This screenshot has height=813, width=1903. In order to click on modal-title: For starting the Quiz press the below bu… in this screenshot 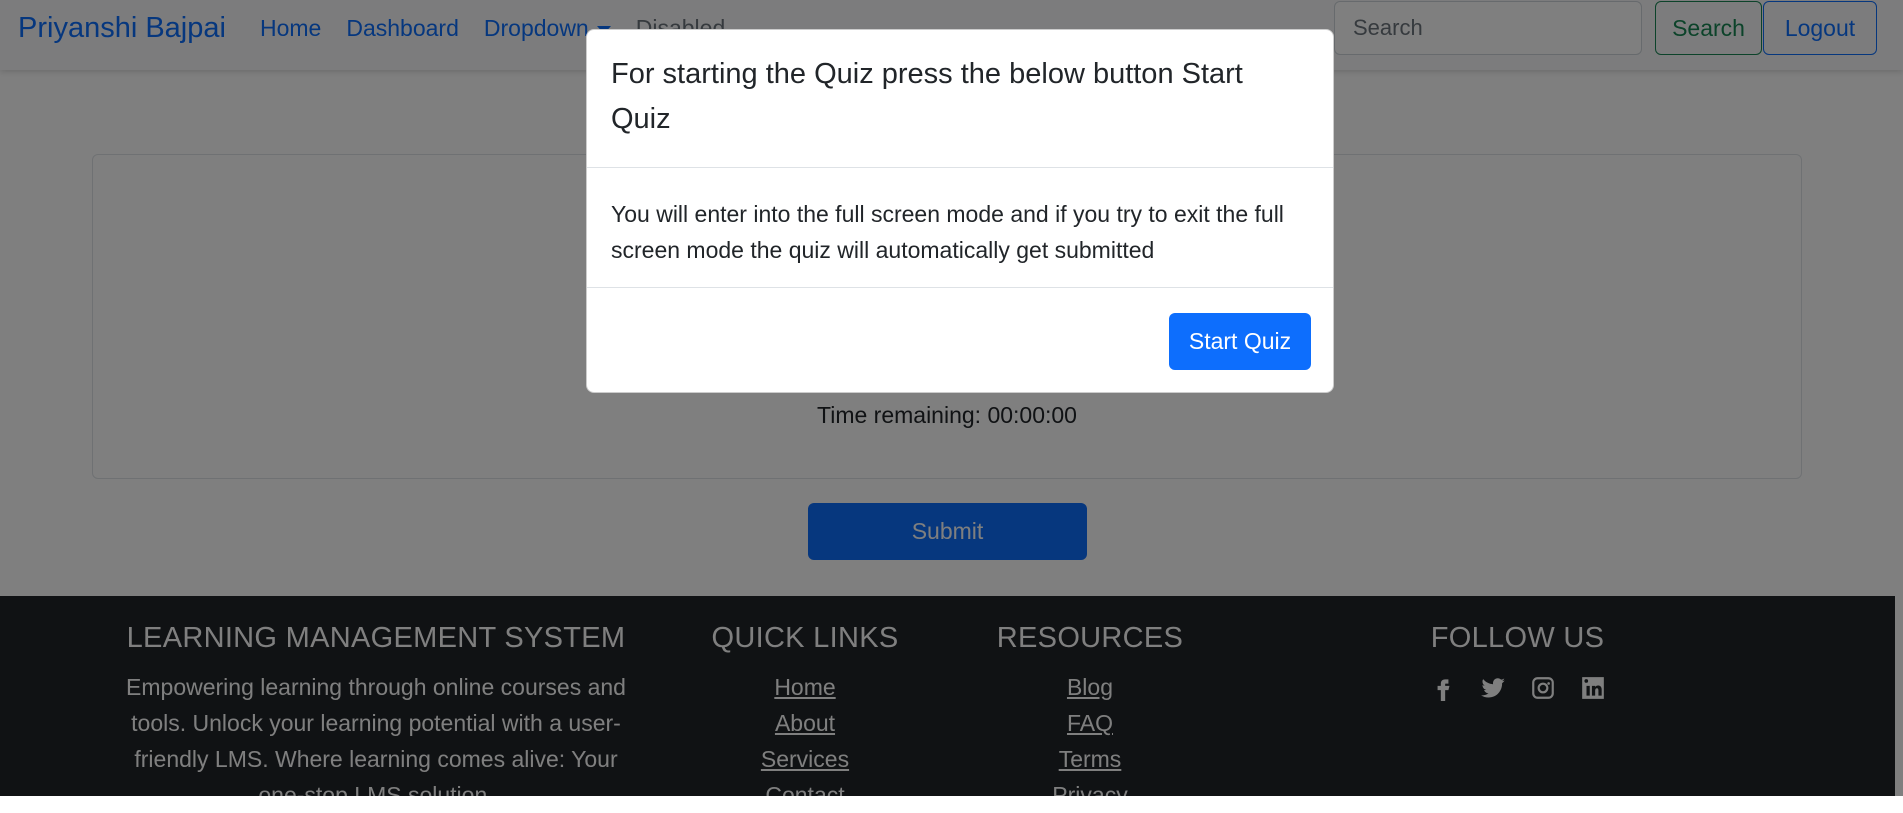, I will do `click(960, 99)`.